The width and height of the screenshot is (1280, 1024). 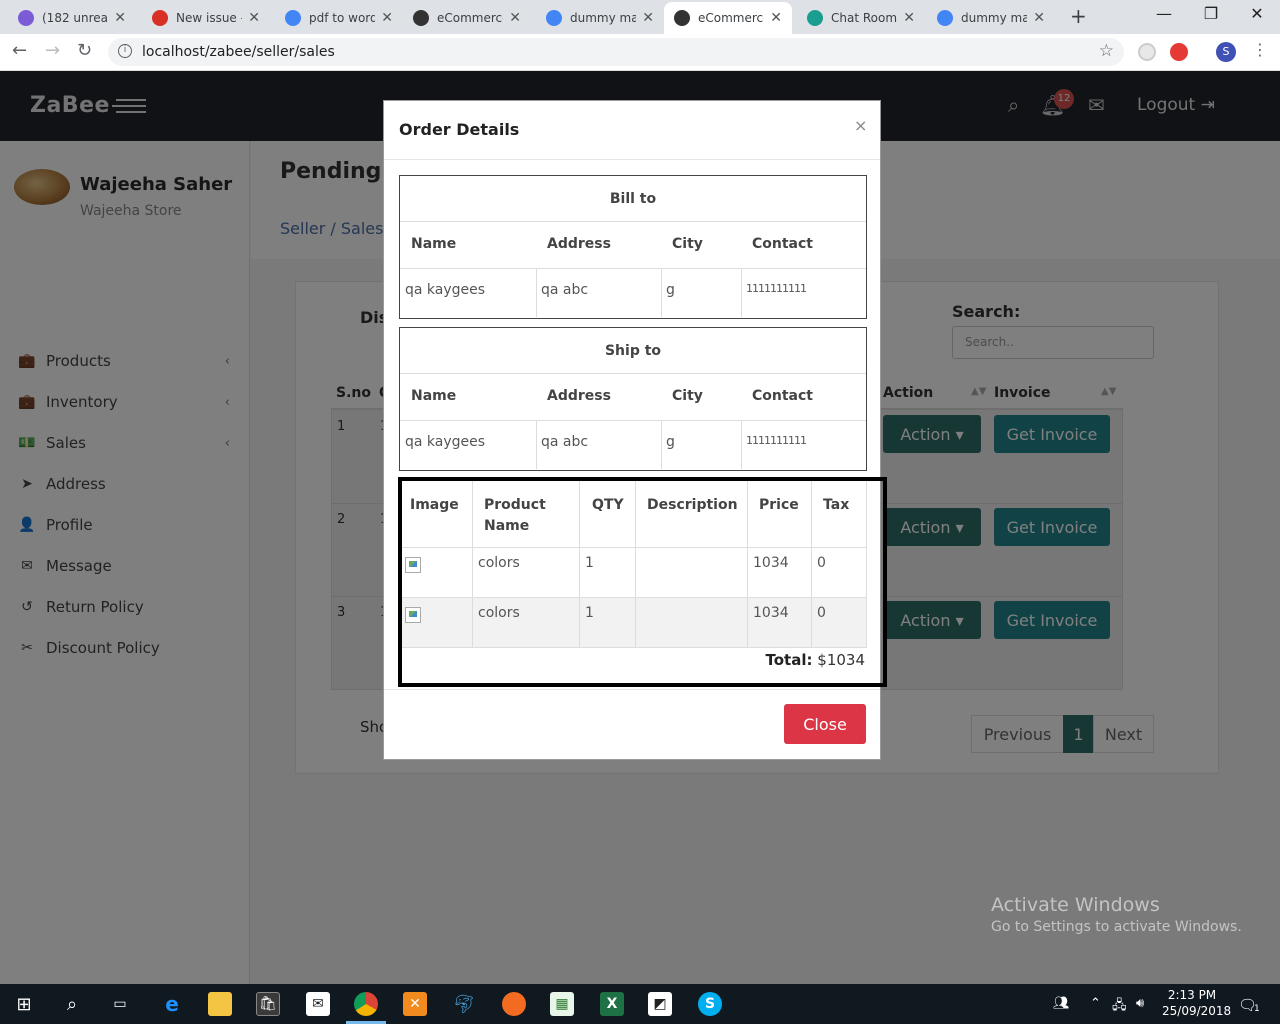 What do you see at coordinates (1211, 13) in the screenshot?
I see `restore-button: ❐` at bounding box center [1211, 13].